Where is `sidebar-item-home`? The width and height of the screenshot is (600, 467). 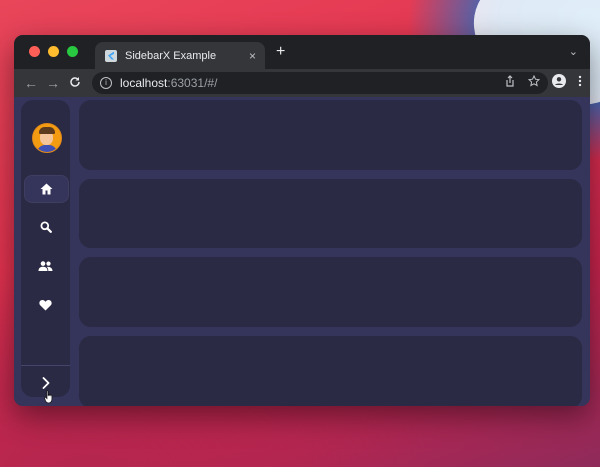 sidebar-item-home is located at coordinates (46, 189).